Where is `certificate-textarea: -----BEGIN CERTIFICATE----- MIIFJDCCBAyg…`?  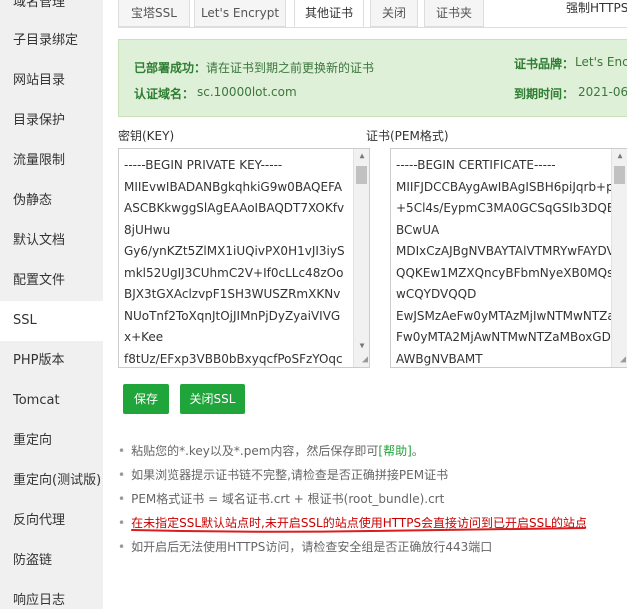
certificate-textarea: -----BEGIN CERTIFICATE----- MIIFJDCCBAyg… is located at coordinates (508, 258).